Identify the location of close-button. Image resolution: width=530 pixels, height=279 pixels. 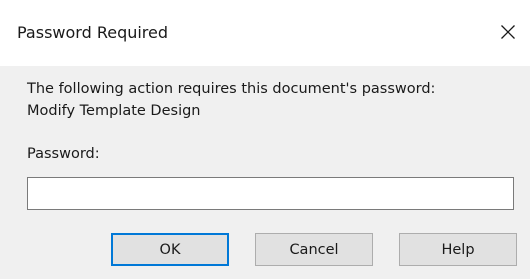
(508, 32).